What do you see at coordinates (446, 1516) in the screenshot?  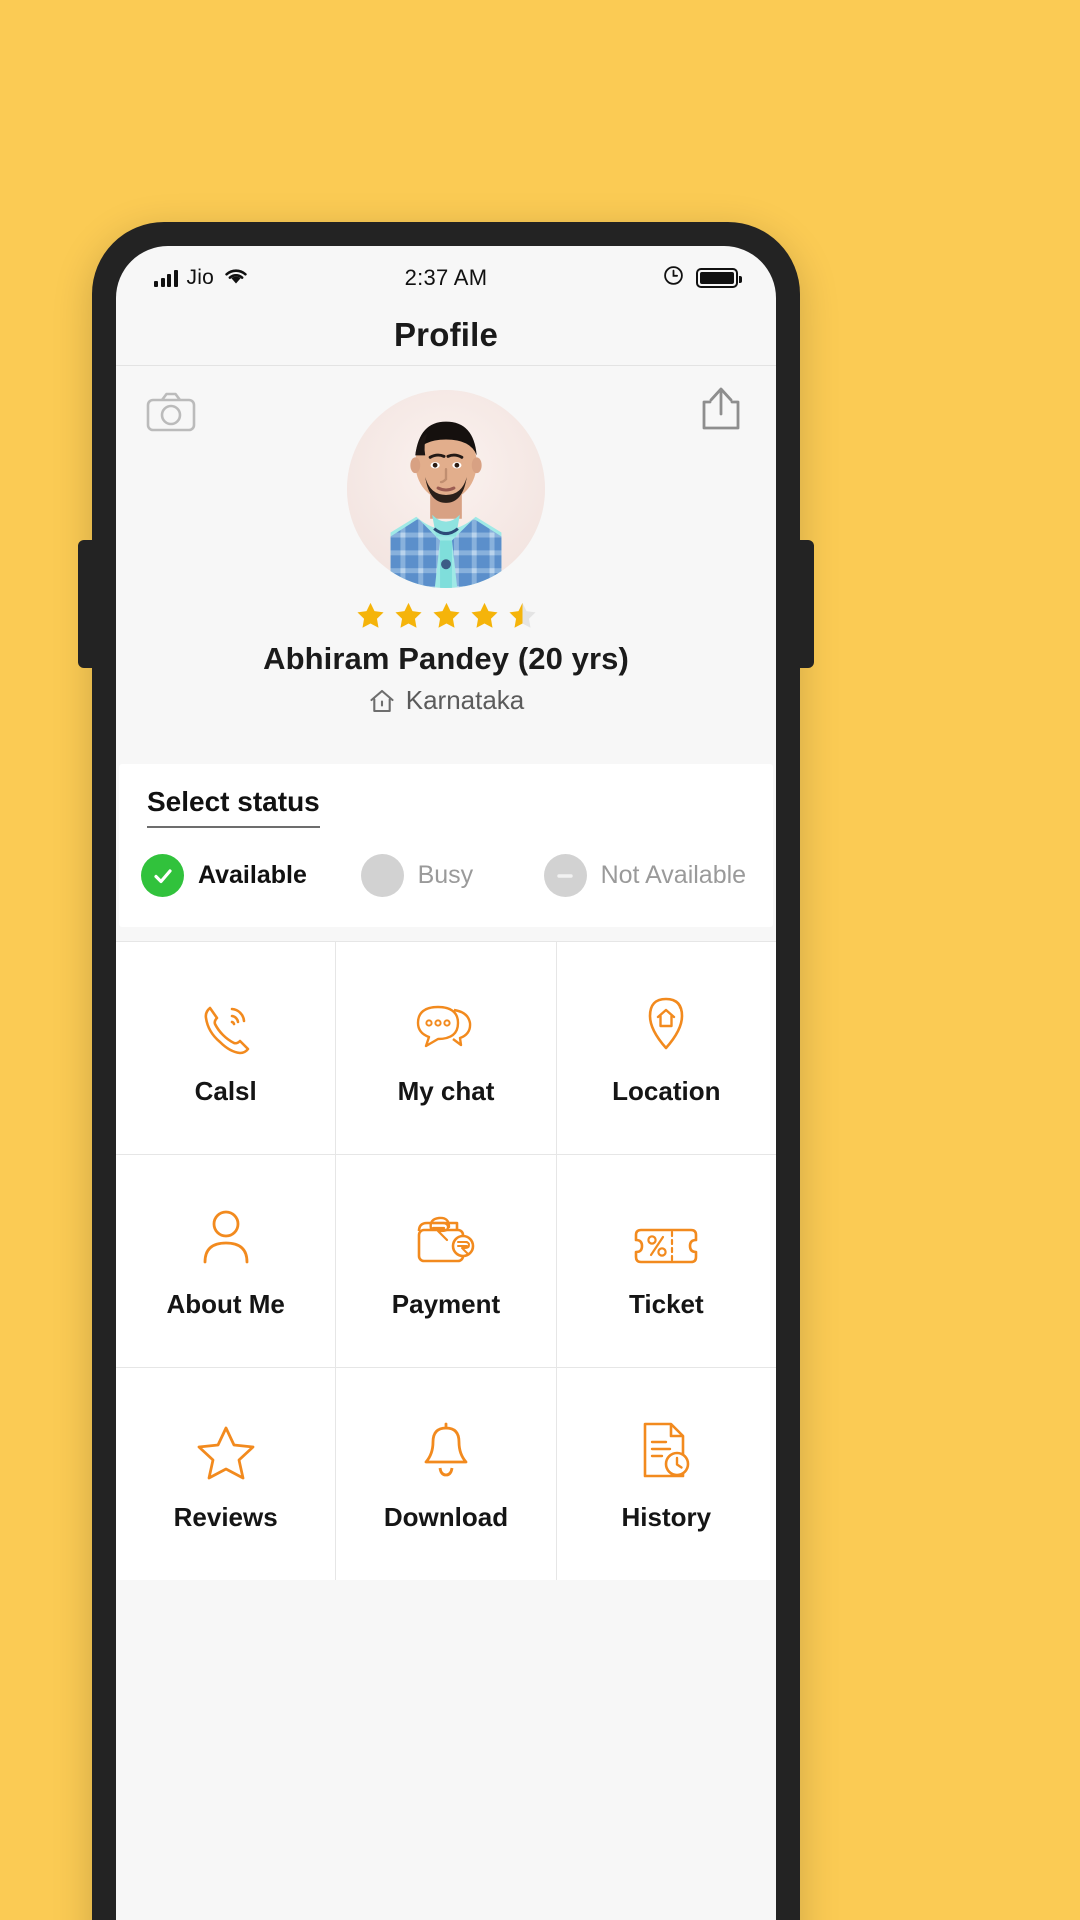 I see `menu-item-label: Download` at bounding box center [446, 1516].